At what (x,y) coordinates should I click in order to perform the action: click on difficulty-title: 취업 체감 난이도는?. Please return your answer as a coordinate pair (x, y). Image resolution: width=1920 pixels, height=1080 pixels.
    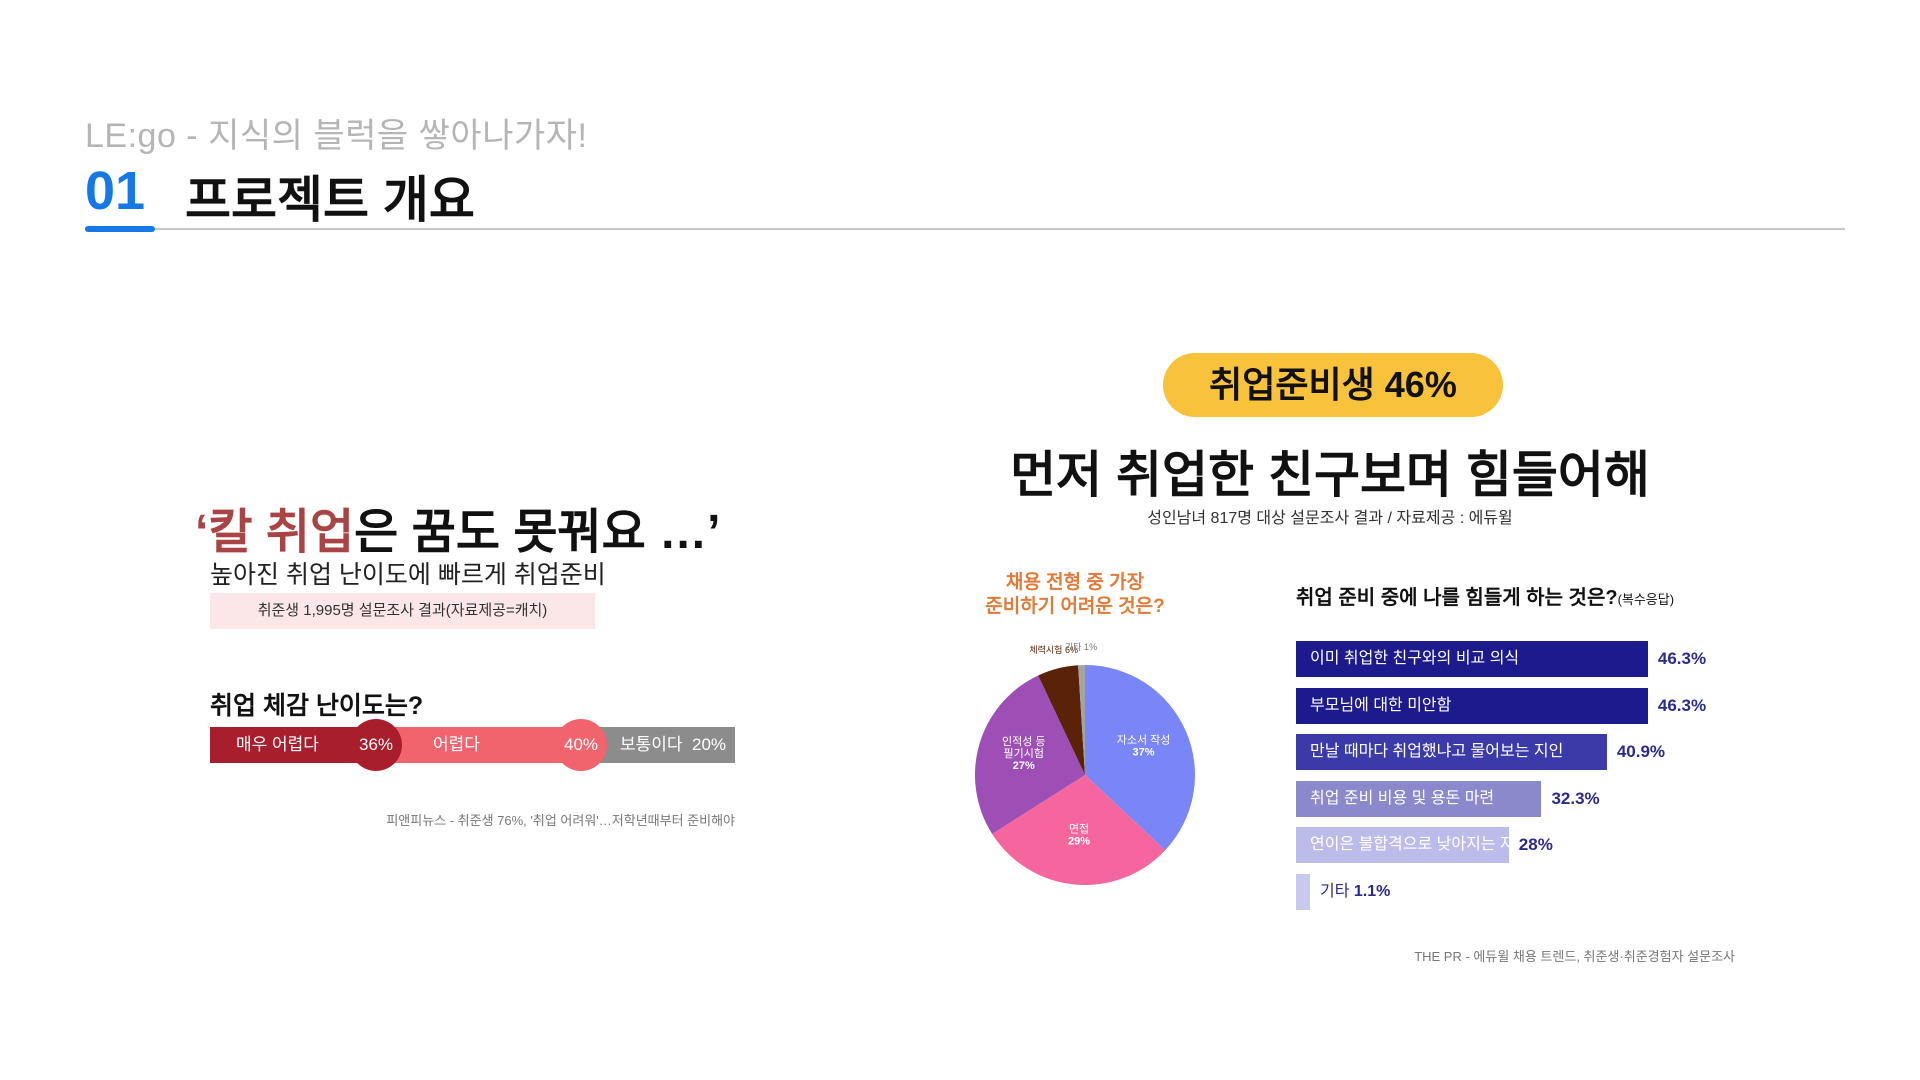
    Looking at the image, I should click on (317, 706).